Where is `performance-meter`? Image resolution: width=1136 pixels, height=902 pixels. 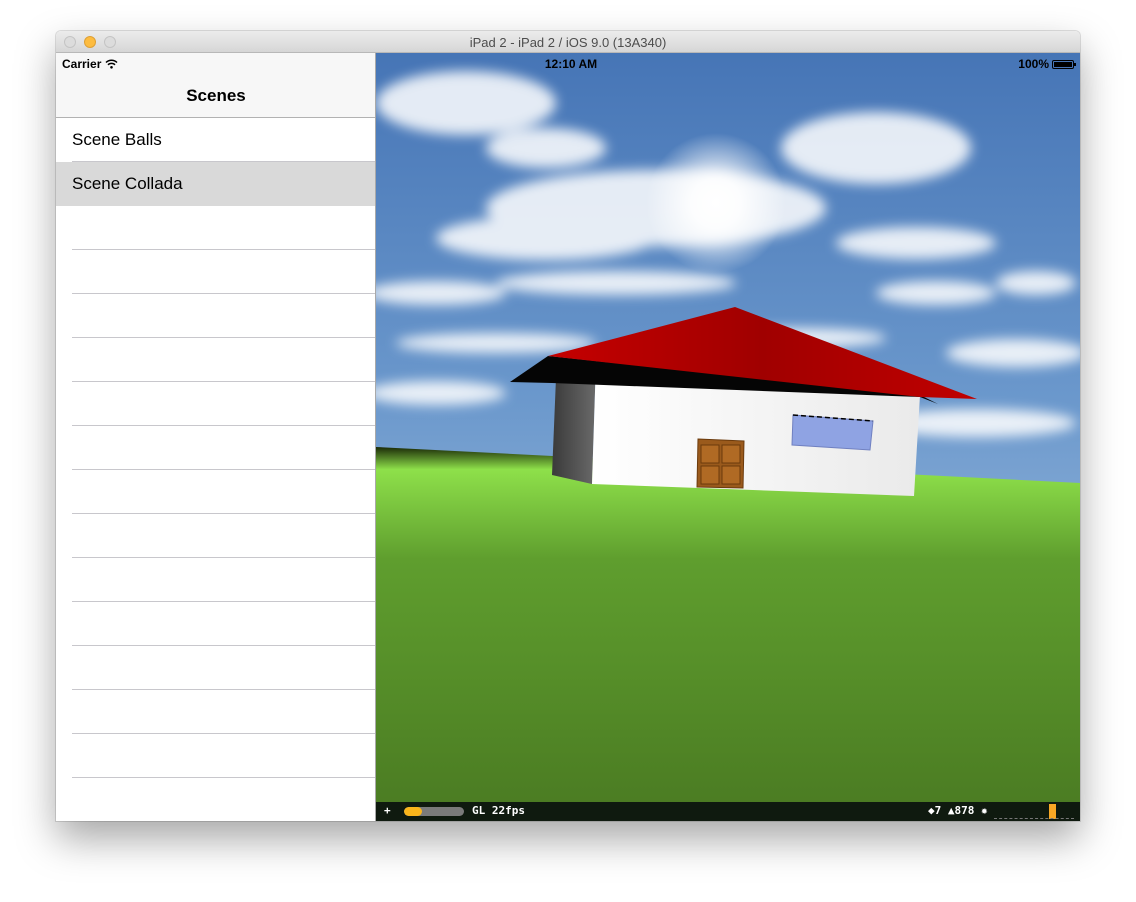
performance-meter is located at coordinates (434, 811).